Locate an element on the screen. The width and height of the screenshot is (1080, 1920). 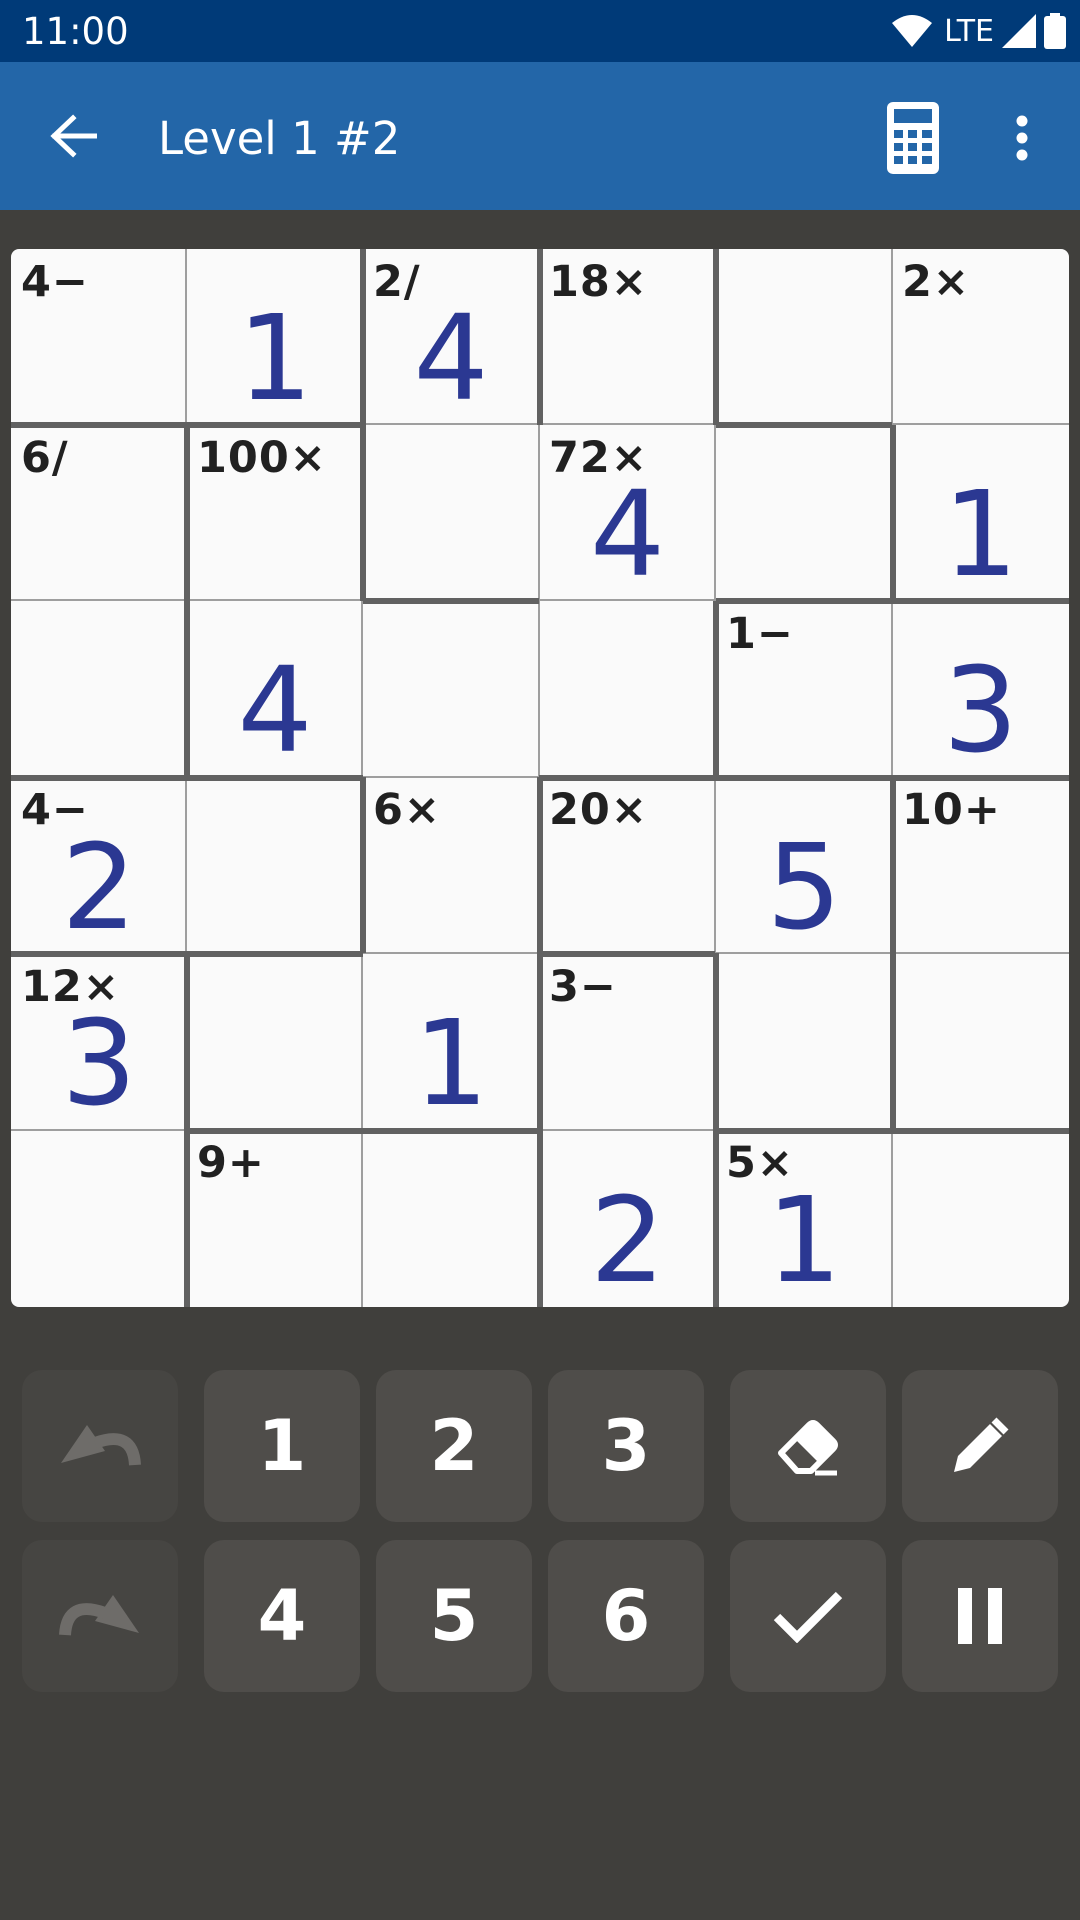
arrow-back-icon is located at coordinates (73, 136).